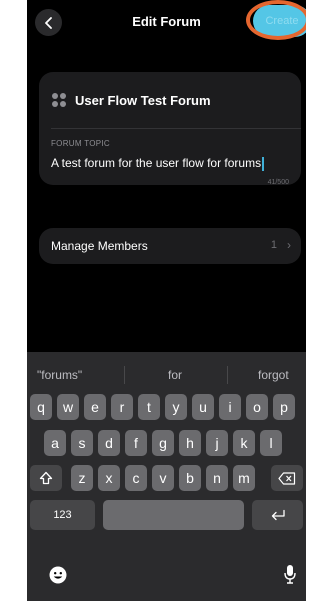  Describe the element at coordinates (59, 375) in the screenshot. I see `suggestion-item: "forums"` at that location.